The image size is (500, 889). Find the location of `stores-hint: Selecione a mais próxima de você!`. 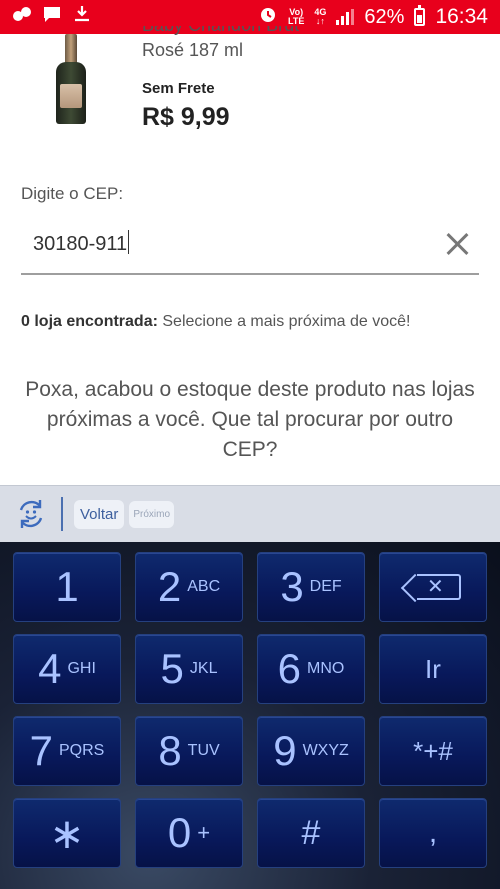

stores-hint: Selecione a mais próxima de você! is located at coordinates (284, 321).